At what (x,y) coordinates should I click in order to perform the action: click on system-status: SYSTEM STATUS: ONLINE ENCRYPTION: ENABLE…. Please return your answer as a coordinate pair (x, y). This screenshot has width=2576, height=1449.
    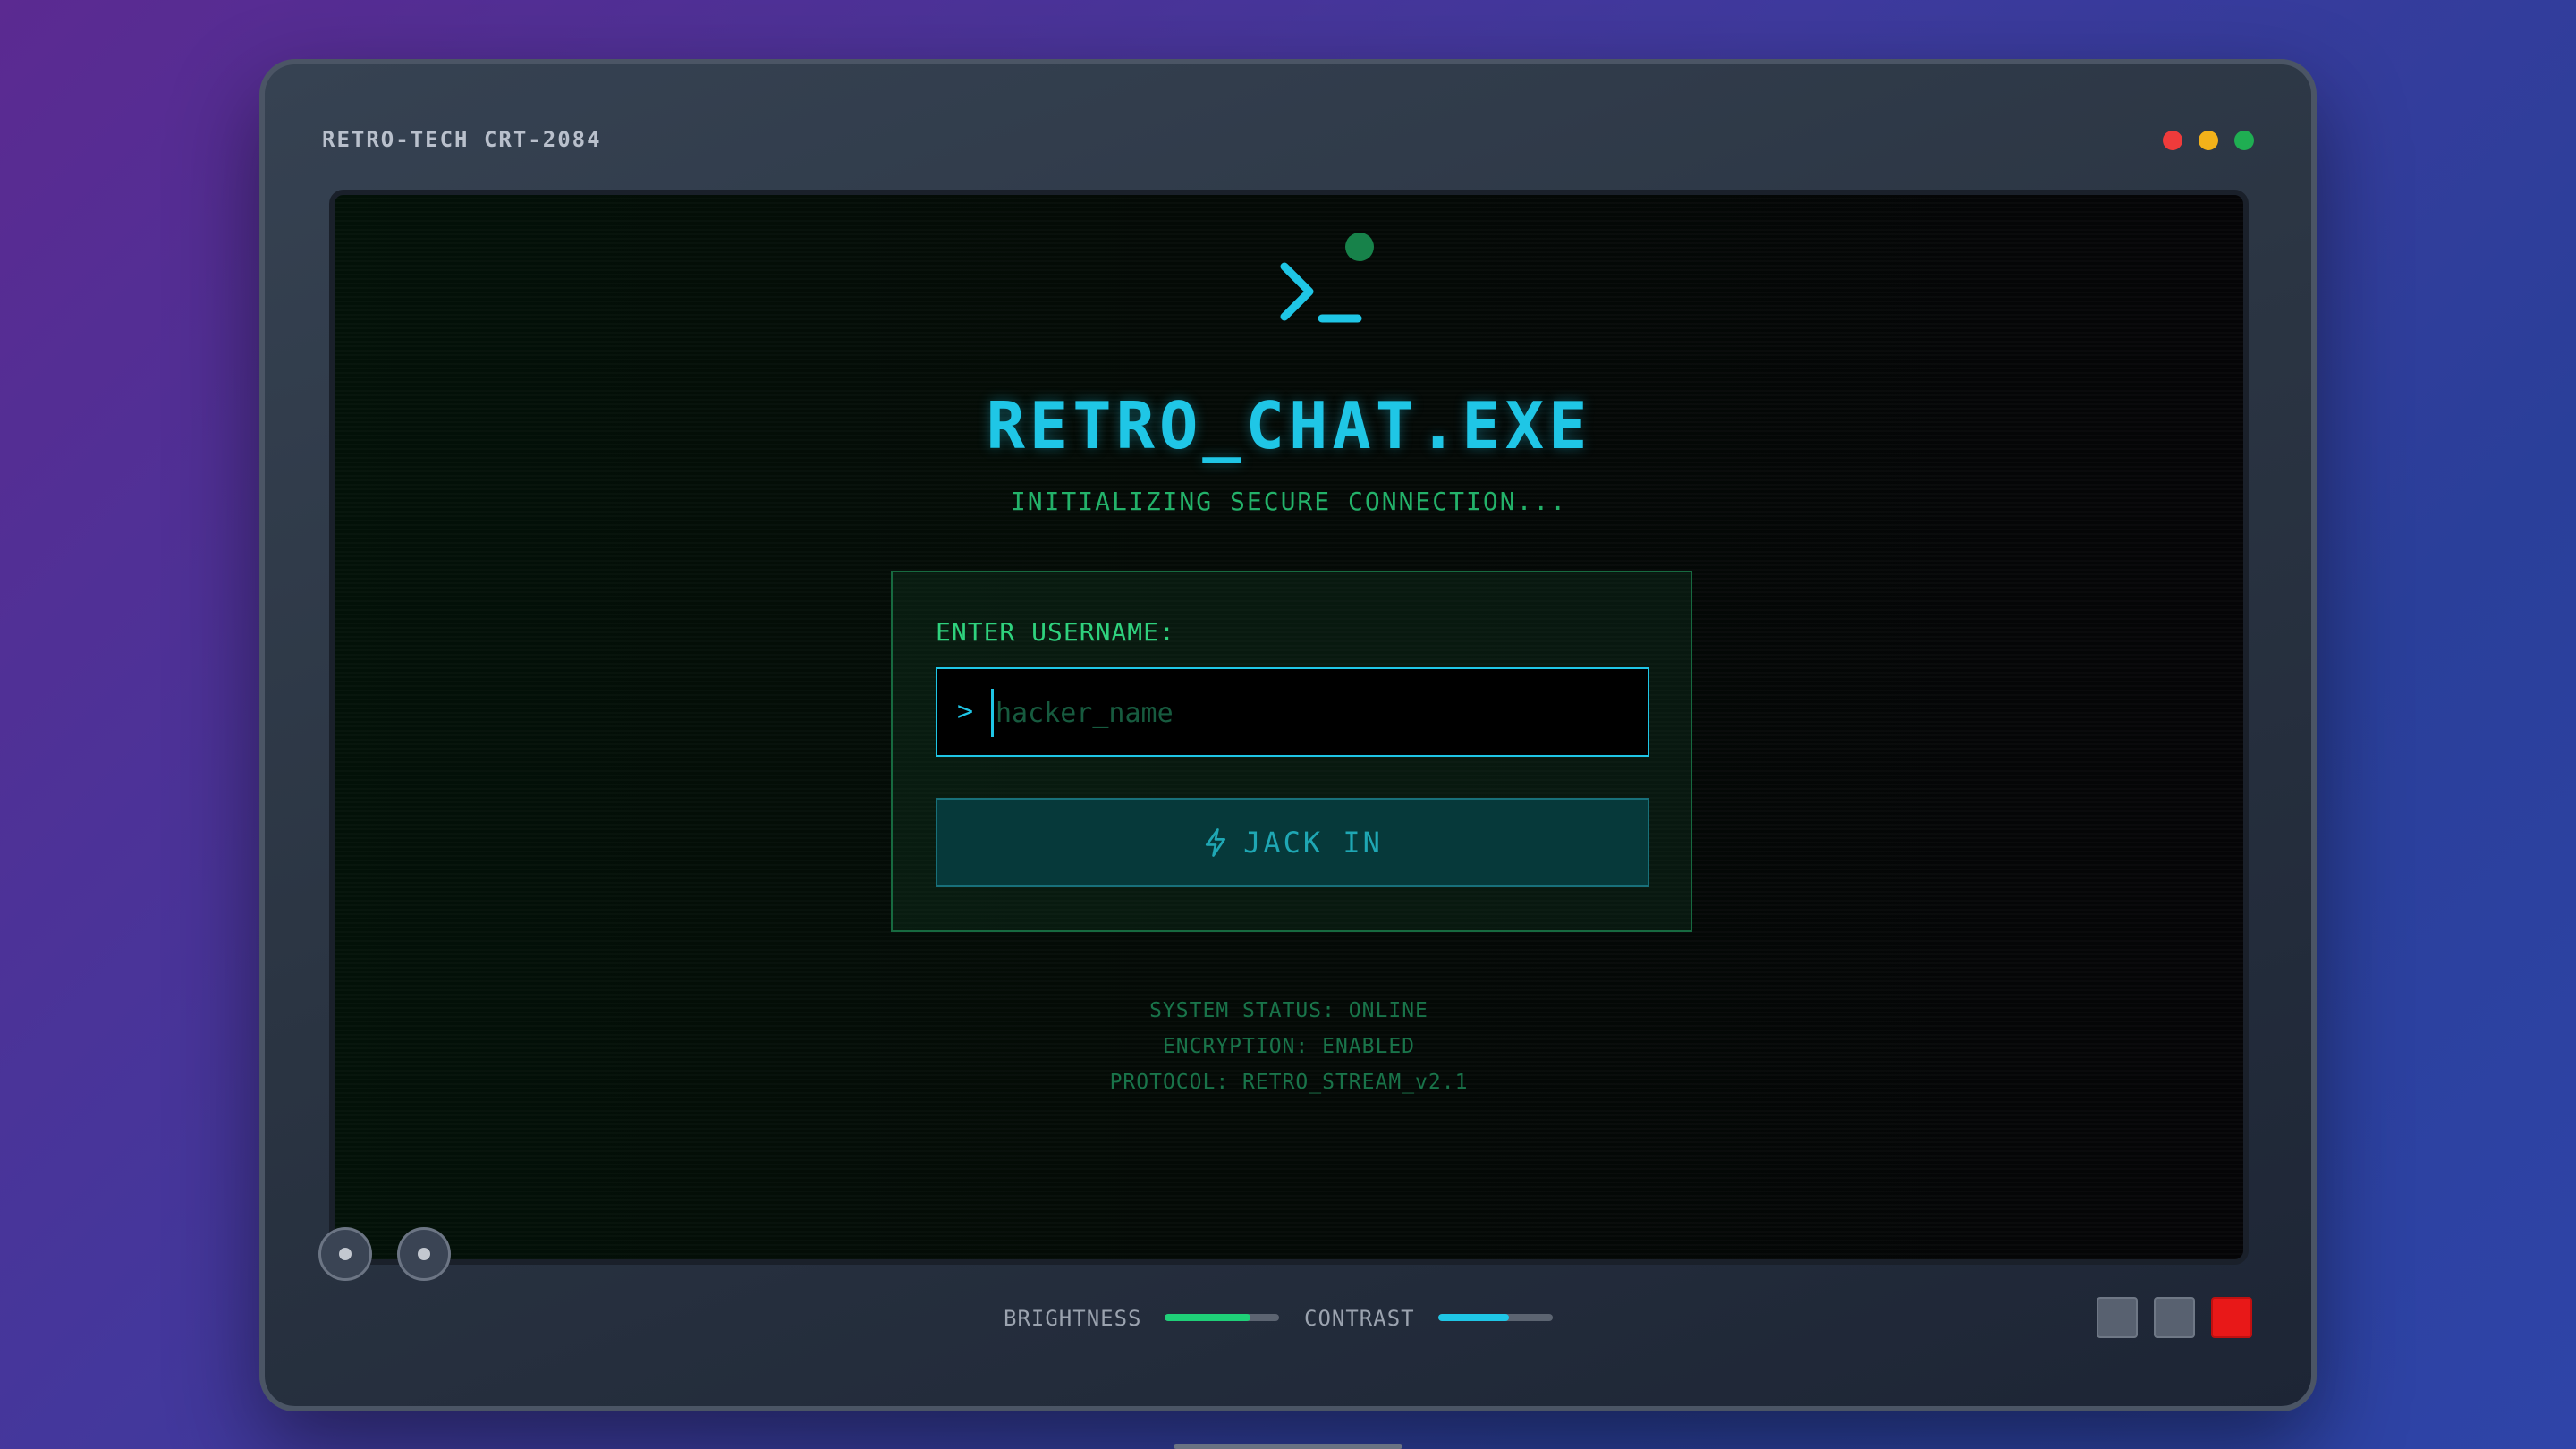
    Looking at the image, I should click on (1289, 1046).